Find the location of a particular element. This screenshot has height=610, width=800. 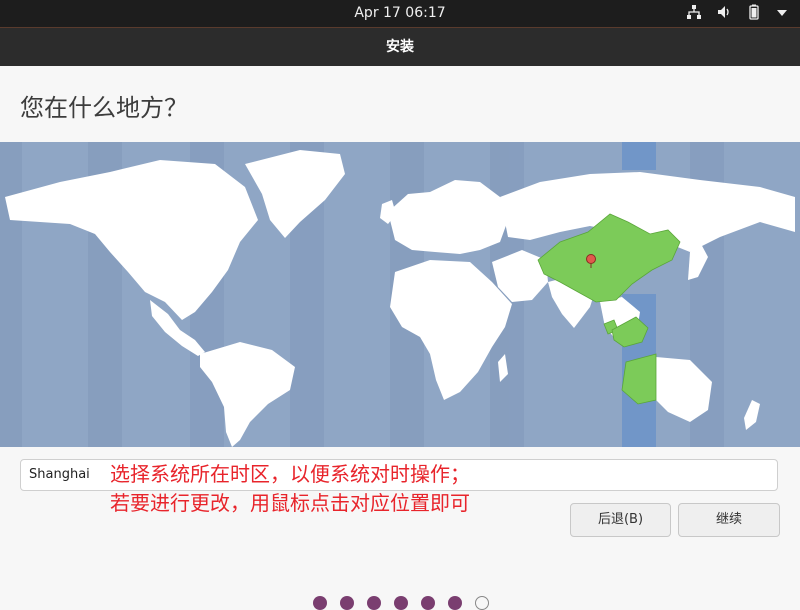

window-title: 安装 is located at coordinates (400, 47).